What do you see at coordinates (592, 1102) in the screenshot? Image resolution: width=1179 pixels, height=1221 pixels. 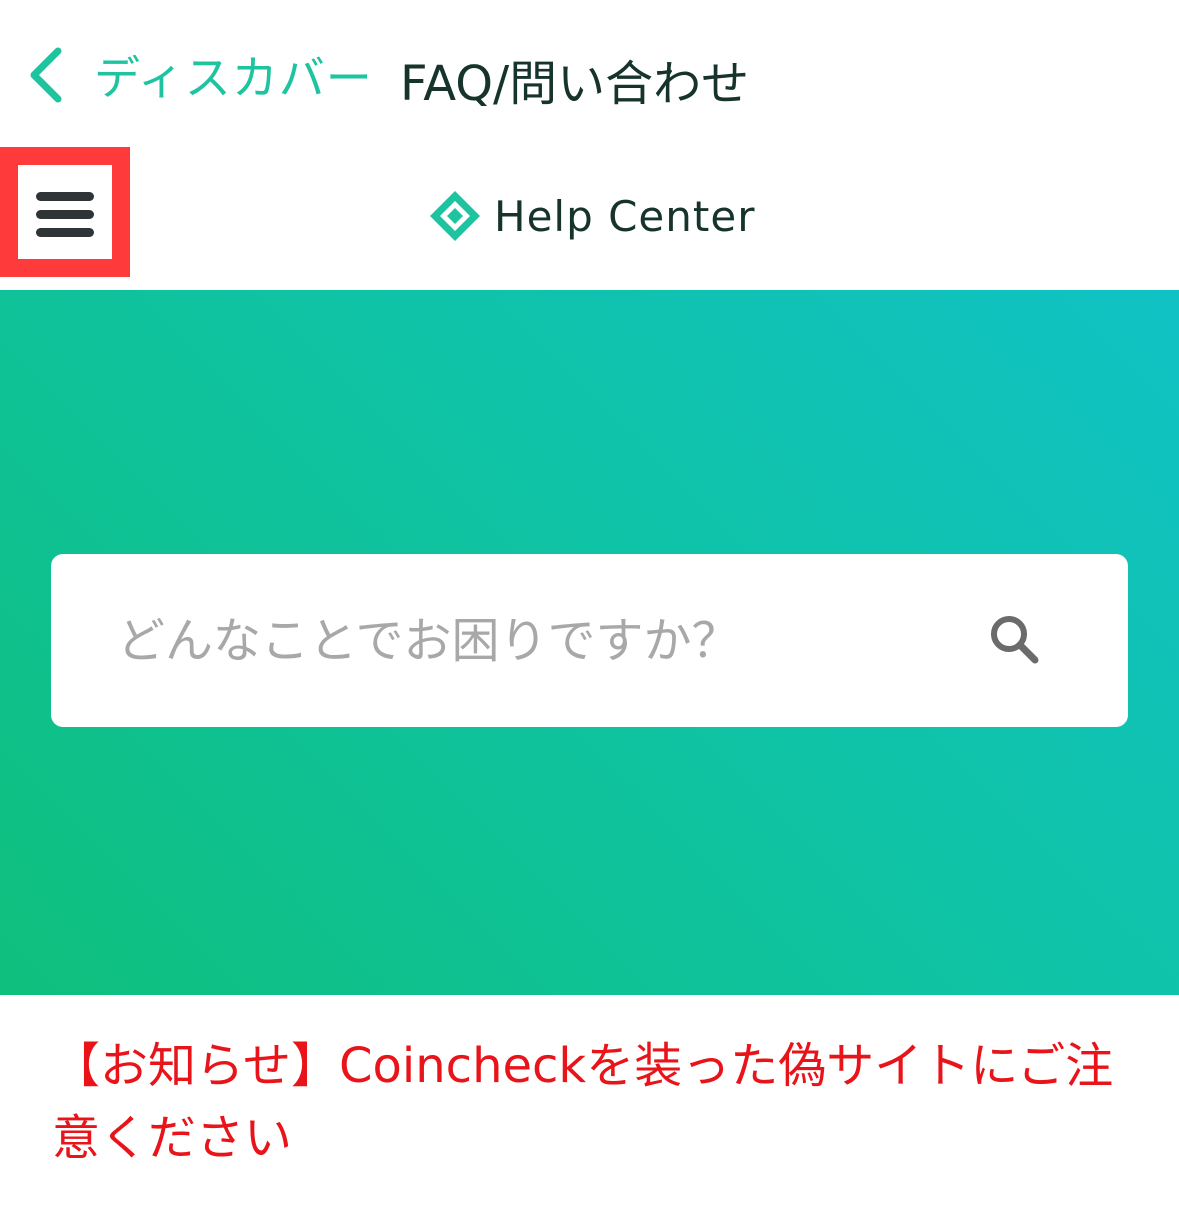 I see `notice-link: 【お知らせ】Coincheckを装った偽サイトにご注意ください` at bounding box center [592, 1102].